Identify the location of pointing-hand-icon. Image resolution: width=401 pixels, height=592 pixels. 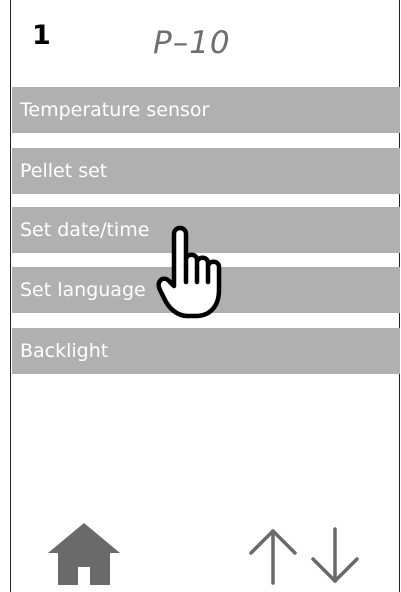
(189, 272).